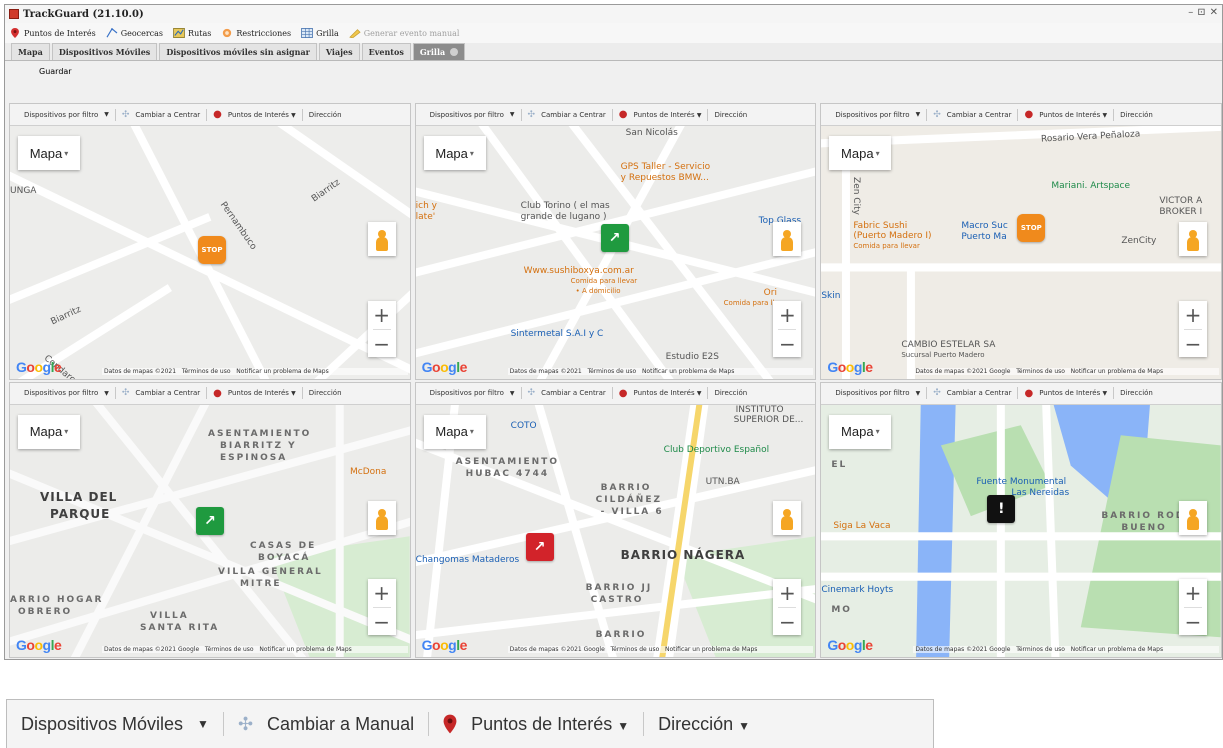 This screenshot has width=1223, height=748. I want to click on zoomed-direction-dropdown: Dirección ▼, so click(704, 724).